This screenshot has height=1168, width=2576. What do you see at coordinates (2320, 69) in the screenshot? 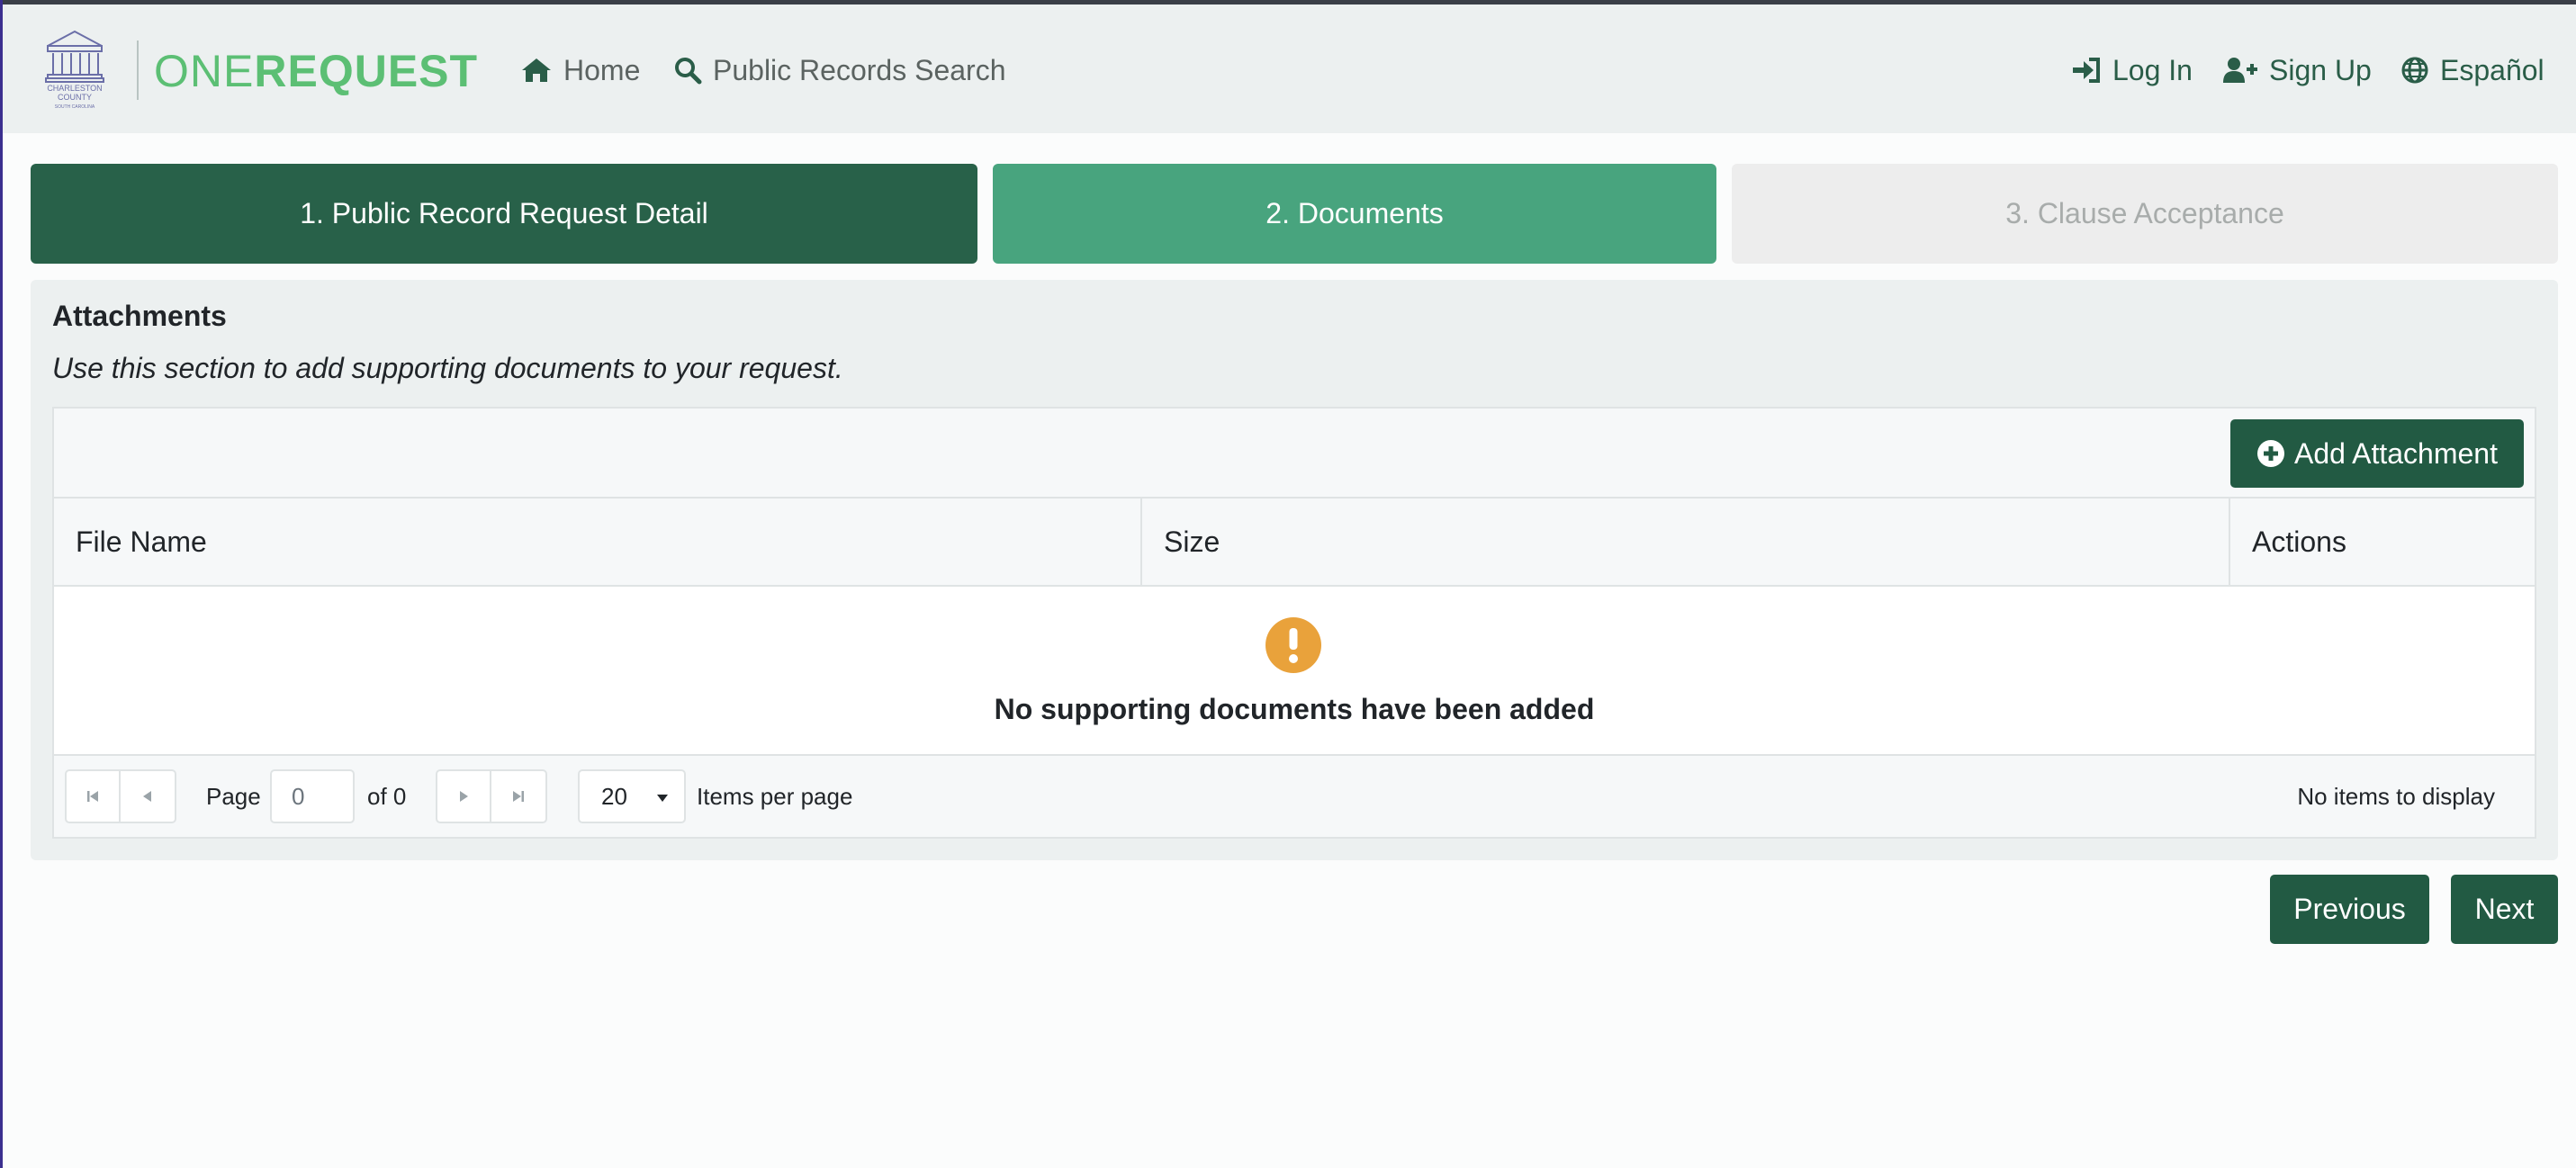
I see `nav-sign-up-label: Sign Up` at bounding box center [2320, 69].